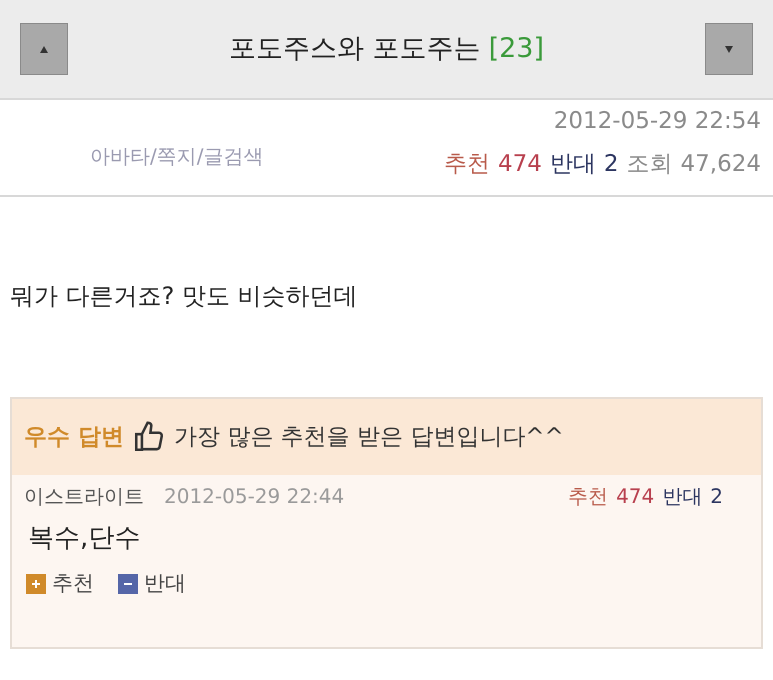 The image size is (773, 680). Describe the element at coordinates (84, 538) in the screenshot. I see `answer-text: 복수,단수` at that location.